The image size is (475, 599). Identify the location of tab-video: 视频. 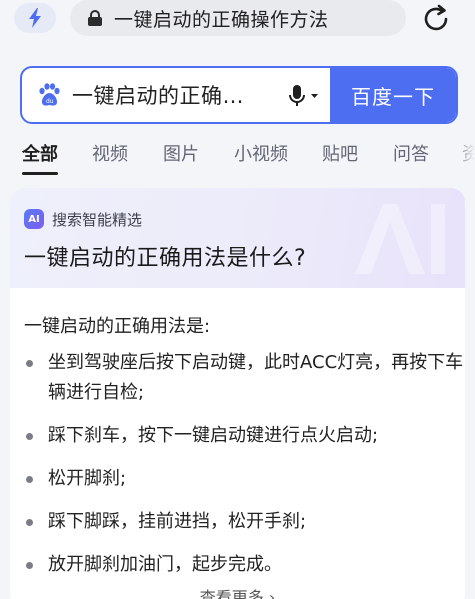
(110, 153).